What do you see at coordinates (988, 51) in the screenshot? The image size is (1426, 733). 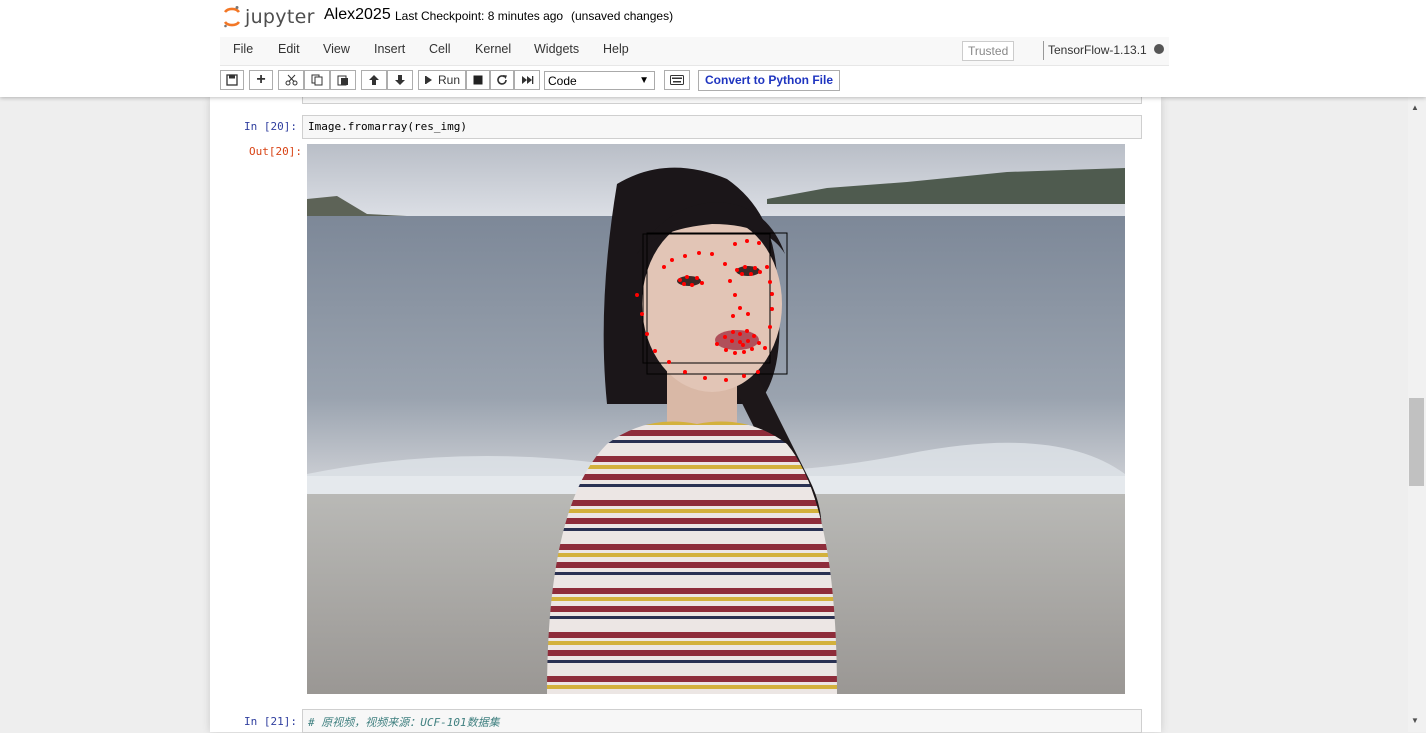 I see `trusted-badge: Trusted` at bounding box center [988, 51].